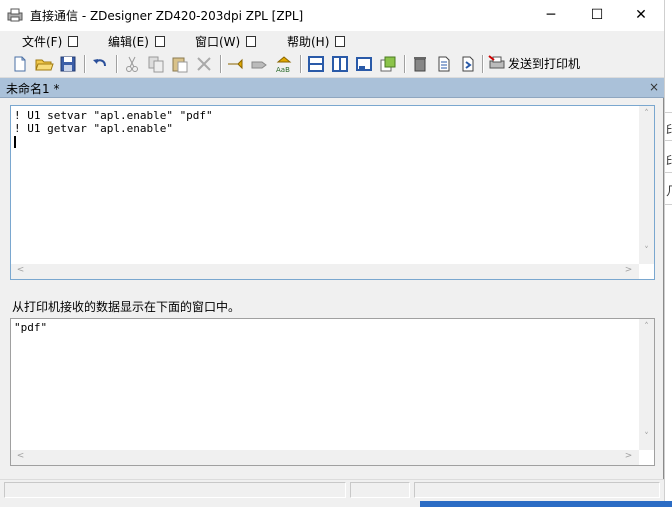 Image resolution: width=672 pixels, height=507 pixels. I want to click on received-vertical-scrollbar: ˄ ˅, so click(646, 384).